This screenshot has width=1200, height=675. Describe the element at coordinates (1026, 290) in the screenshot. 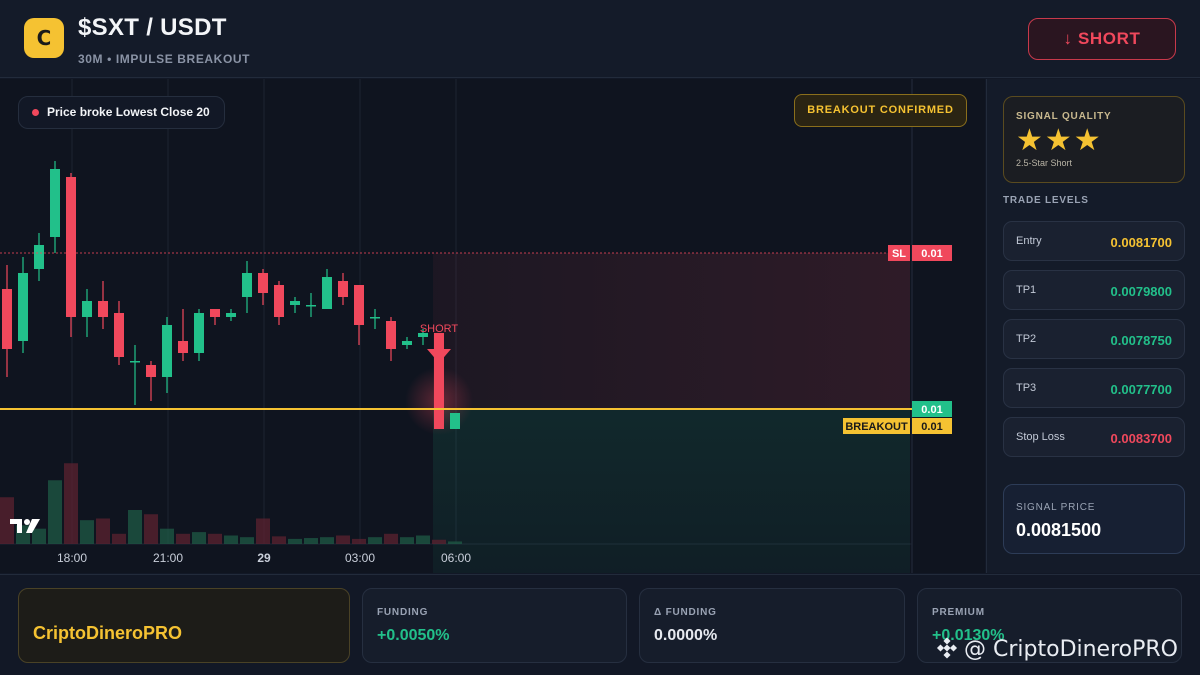

I see `level-label: TP1` at that location.